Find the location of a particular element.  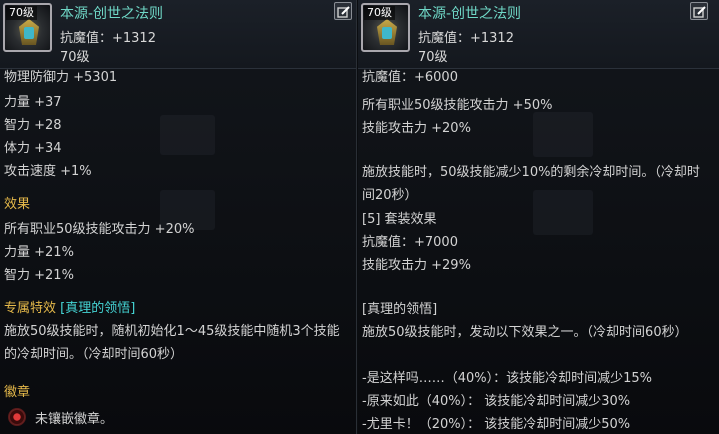

stat-line: 攻击速度 +1% is located at coordinates (48, 171).